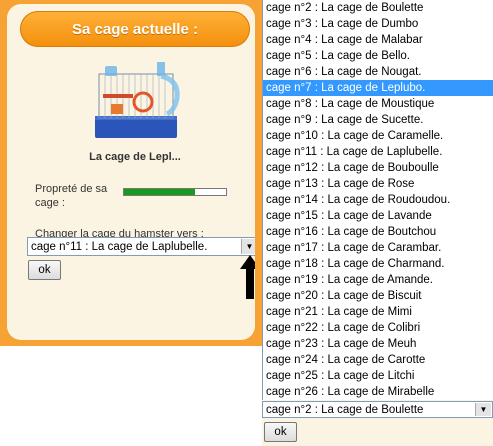 Image resolution: width=493 pixels, height=446 pixels. Describe the element at coordinates (378, 56) in the screenshot. I see `dropdown-option: cage n°5 : La cage de Bello.` at that location.